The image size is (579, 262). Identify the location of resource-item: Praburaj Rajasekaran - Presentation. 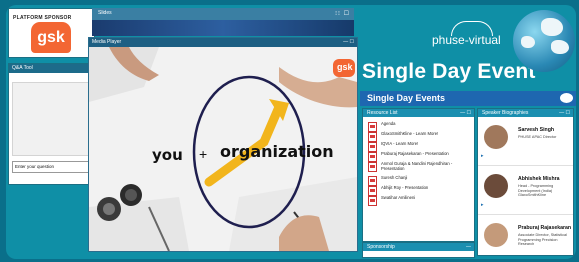
(418, 156).